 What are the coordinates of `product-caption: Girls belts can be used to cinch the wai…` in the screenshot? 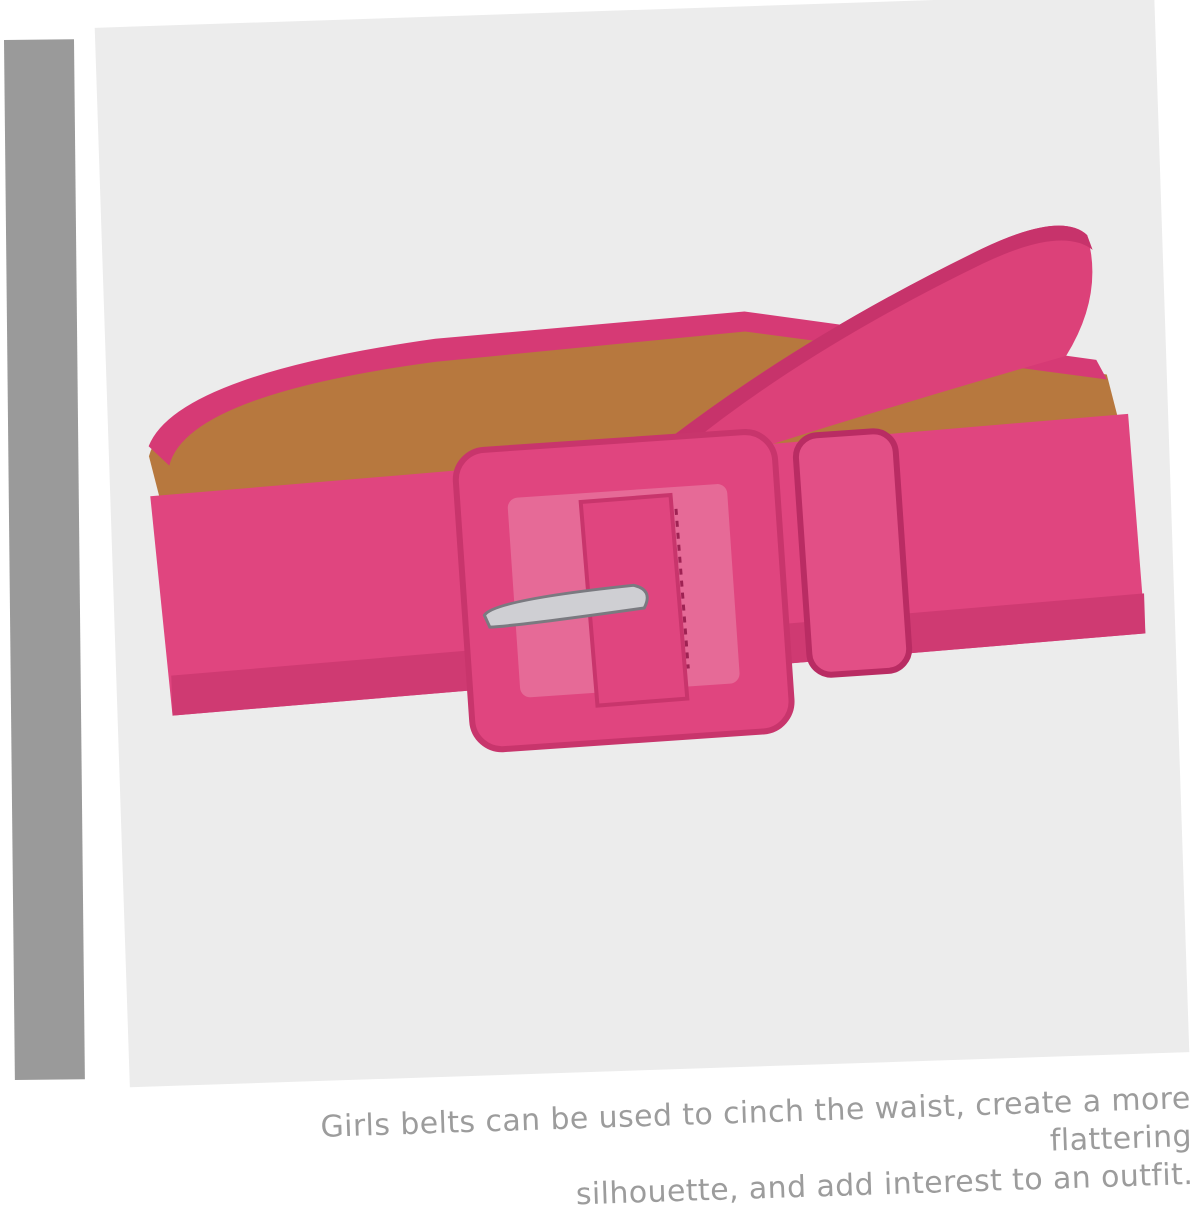 It's located at (687, 1153).